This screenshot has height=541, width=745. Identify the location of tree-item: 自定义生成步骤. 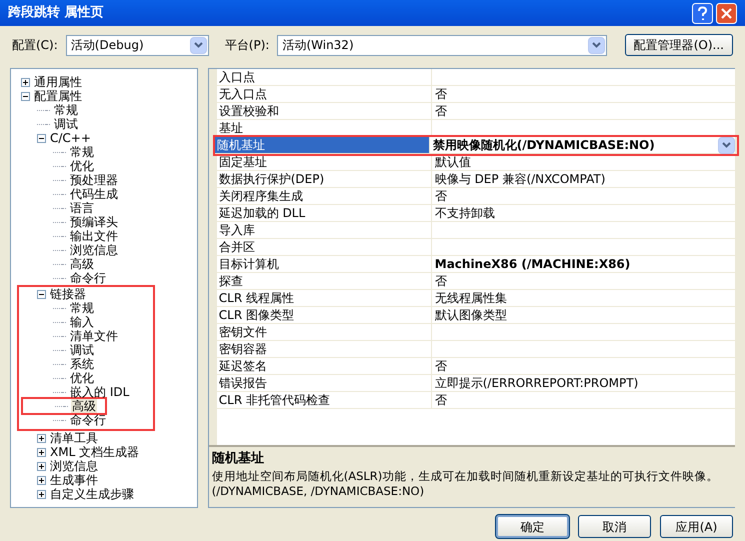
(92, 494).